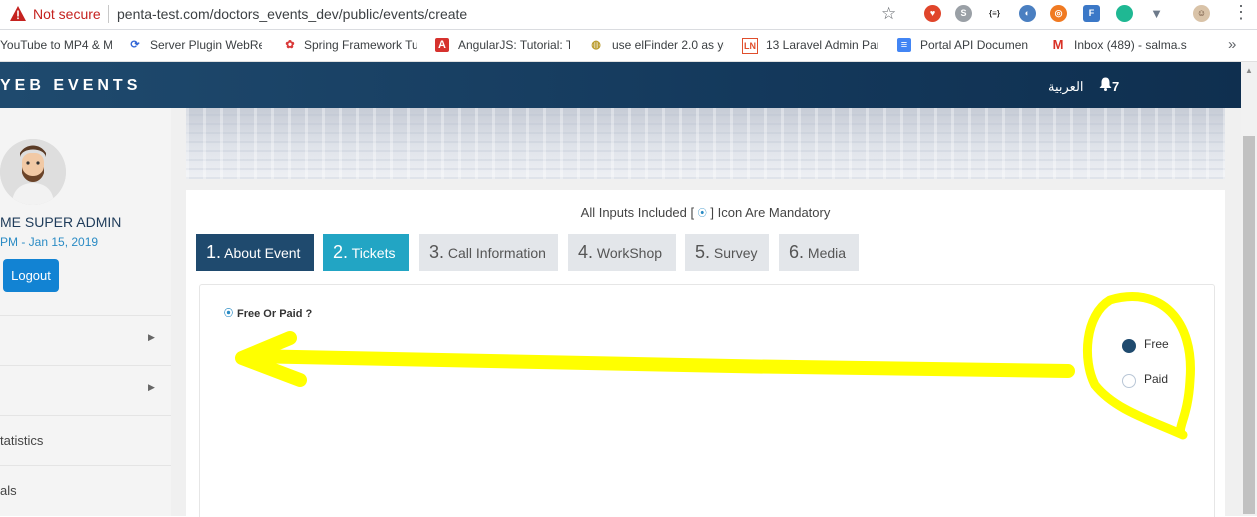  I want to click on tab-survey: 5. Survey, so click(727, 252).